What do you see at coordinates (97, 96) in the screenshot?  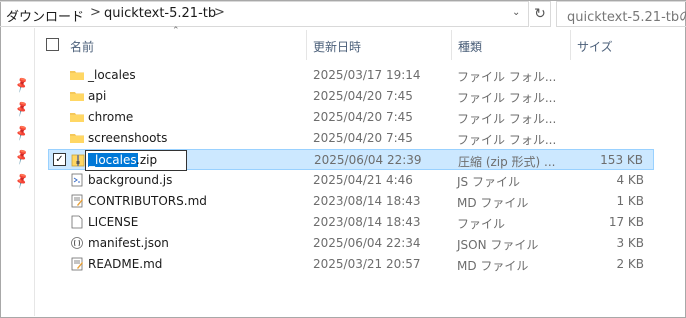 I see `file-name: api` at bounding box center [97, 96].